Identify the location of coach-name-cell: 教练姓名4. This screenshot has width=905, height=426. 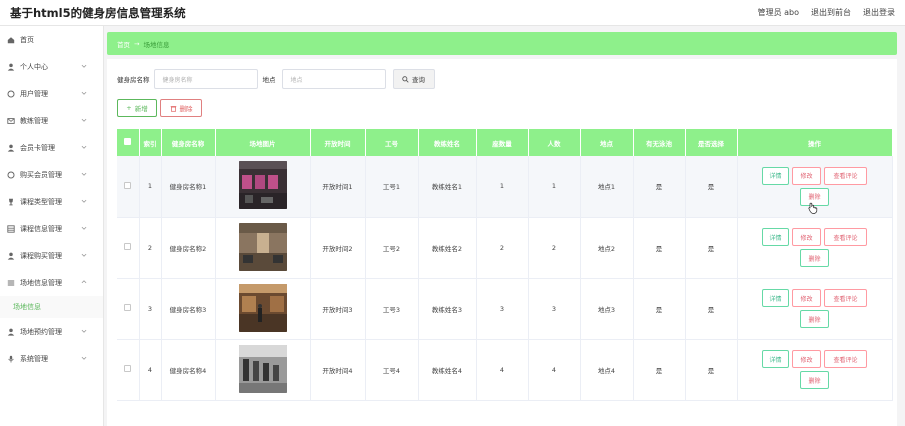
(447, 370).